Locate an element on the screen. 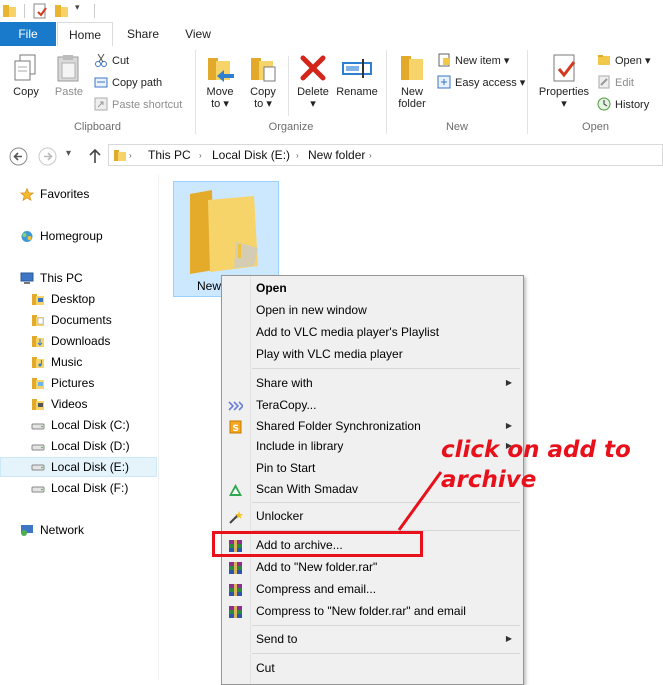 The height and width of the screenshot is (685, 663). nav-pictures: Pictures is located at coordinates (62, 383).